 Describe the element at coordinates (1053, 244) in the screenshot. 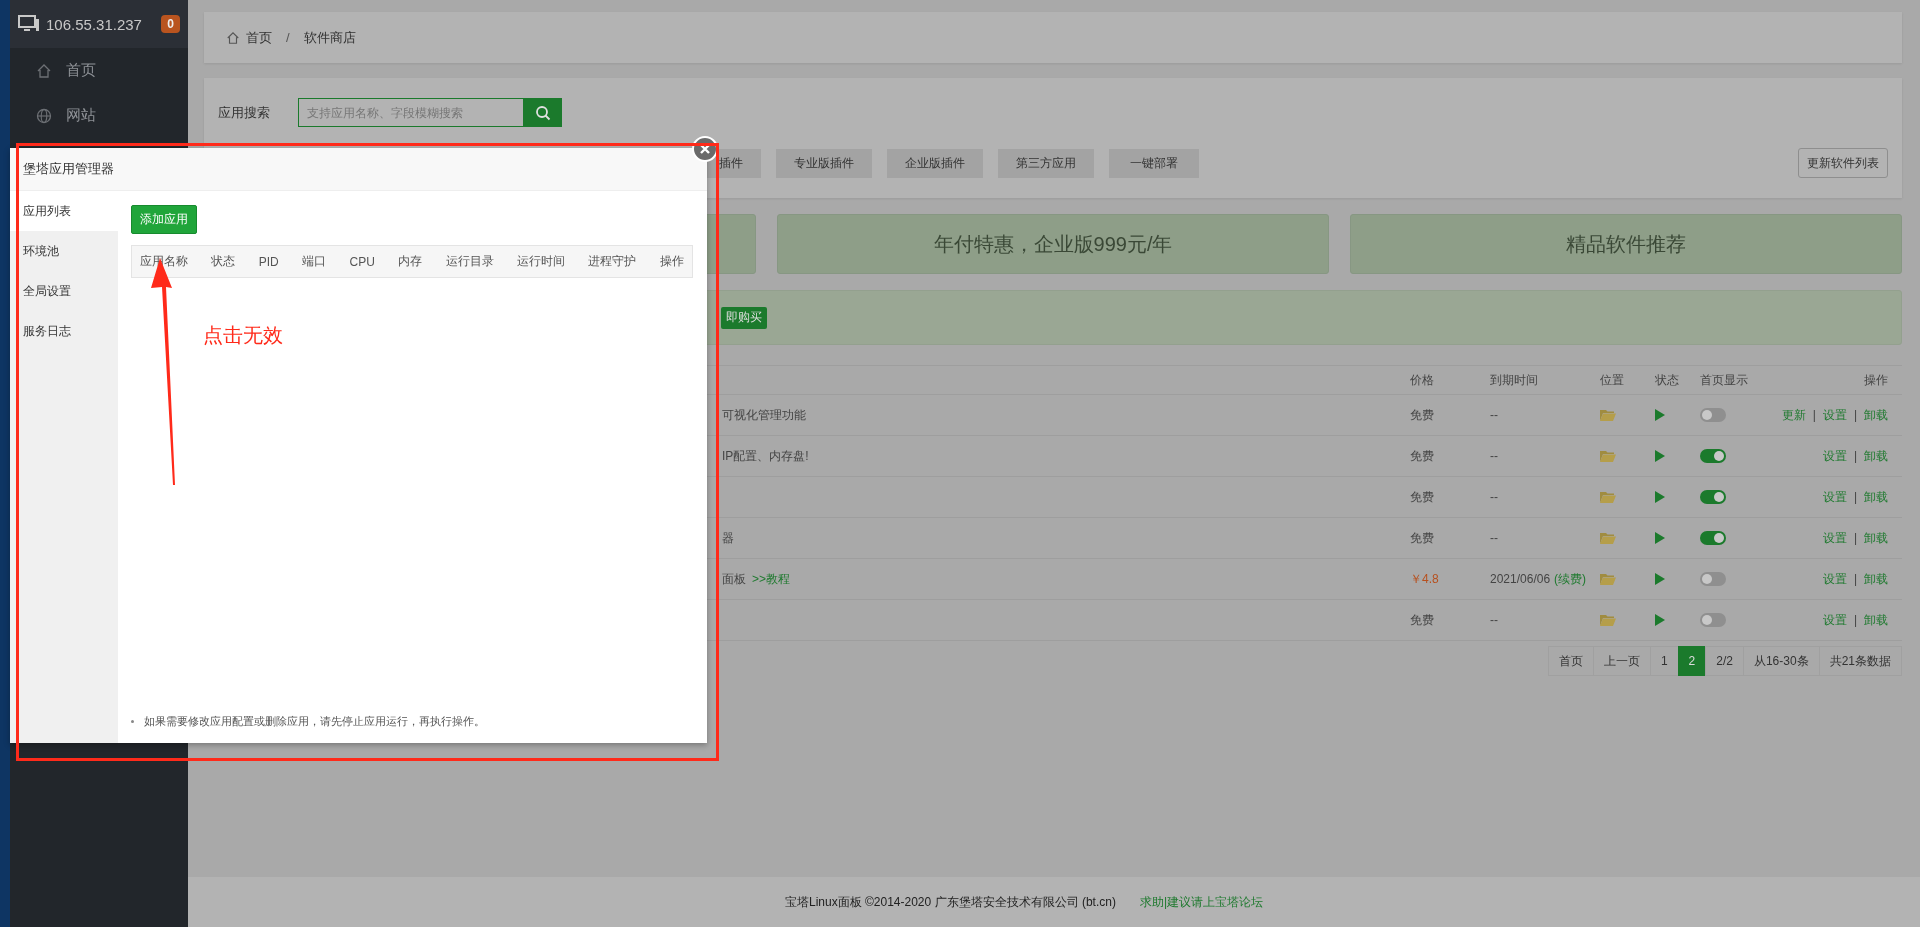

I see `banner-card: 年付特惠，企业版999元/年` at that location.